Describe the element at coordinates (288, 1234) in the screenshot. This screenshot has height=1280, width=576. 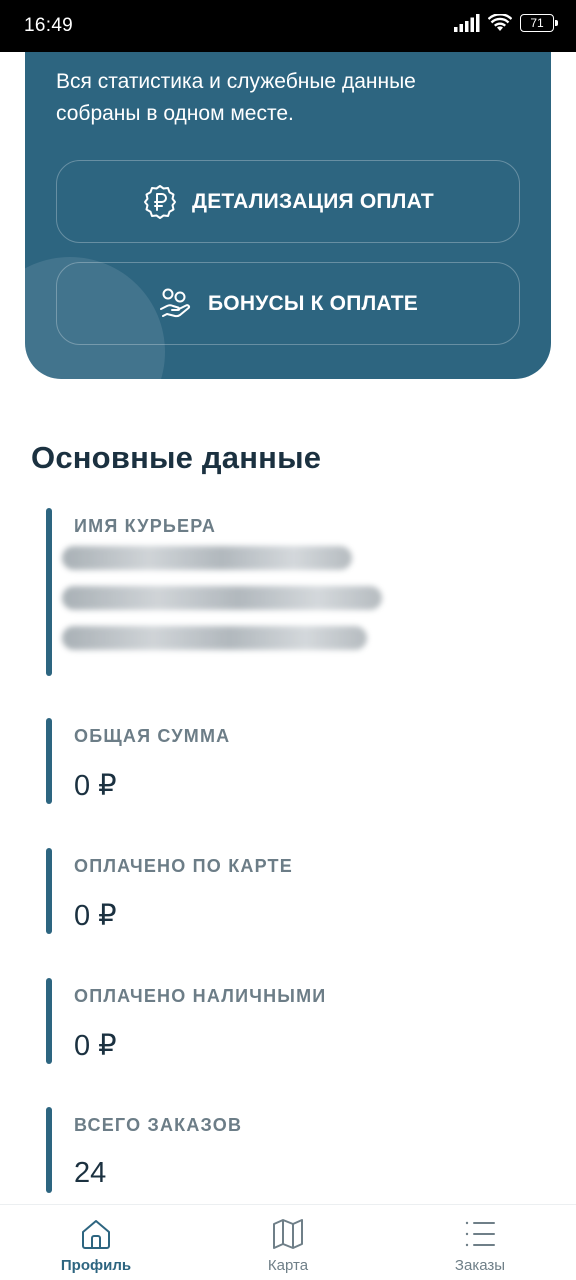
I see `map-icon` at that location.